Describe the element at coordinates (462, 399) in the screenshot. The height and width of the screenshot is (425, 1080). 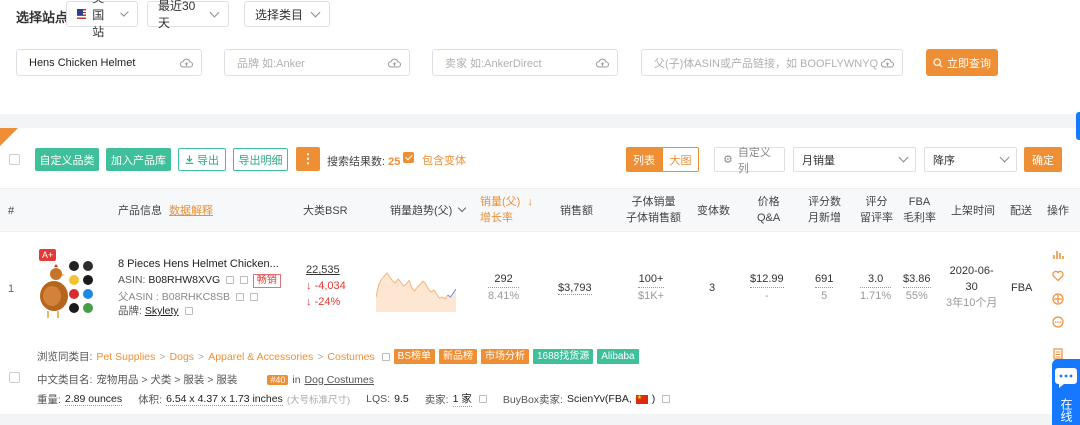
I see `seller-count-value: 1 家` at that location.